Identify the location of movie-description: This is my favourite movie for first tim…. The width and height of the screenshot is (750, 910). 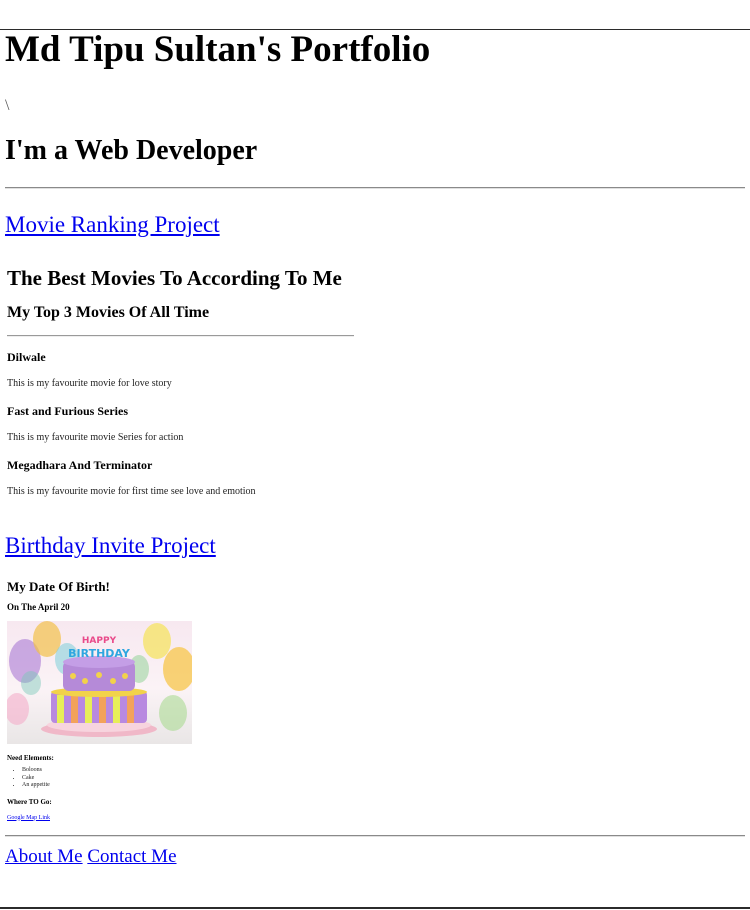
(131, 491).